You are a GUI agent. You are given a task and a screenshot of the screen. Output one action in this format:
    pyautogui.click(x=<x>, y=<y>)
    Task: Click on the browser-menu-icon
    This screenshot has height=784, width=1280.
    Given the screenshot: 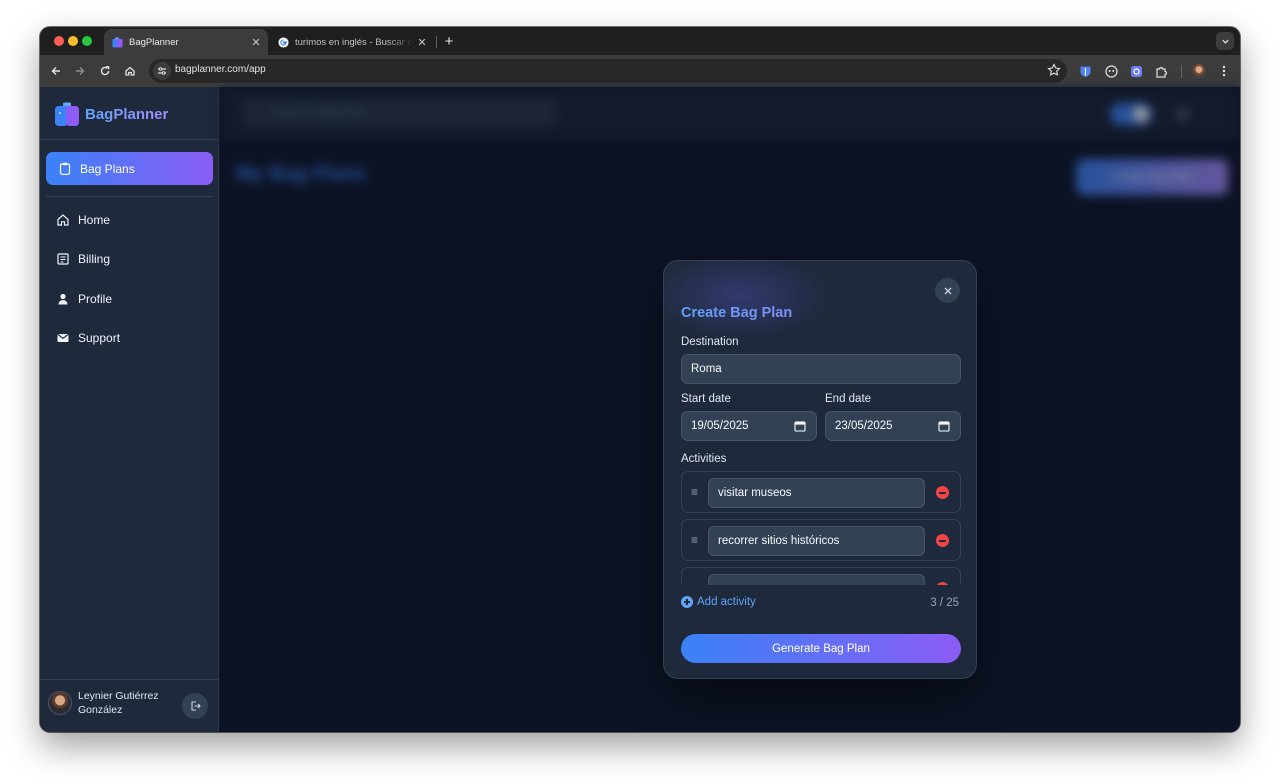 What is the action you would take?
    pyautogui.click(x=1224, y=71)
    